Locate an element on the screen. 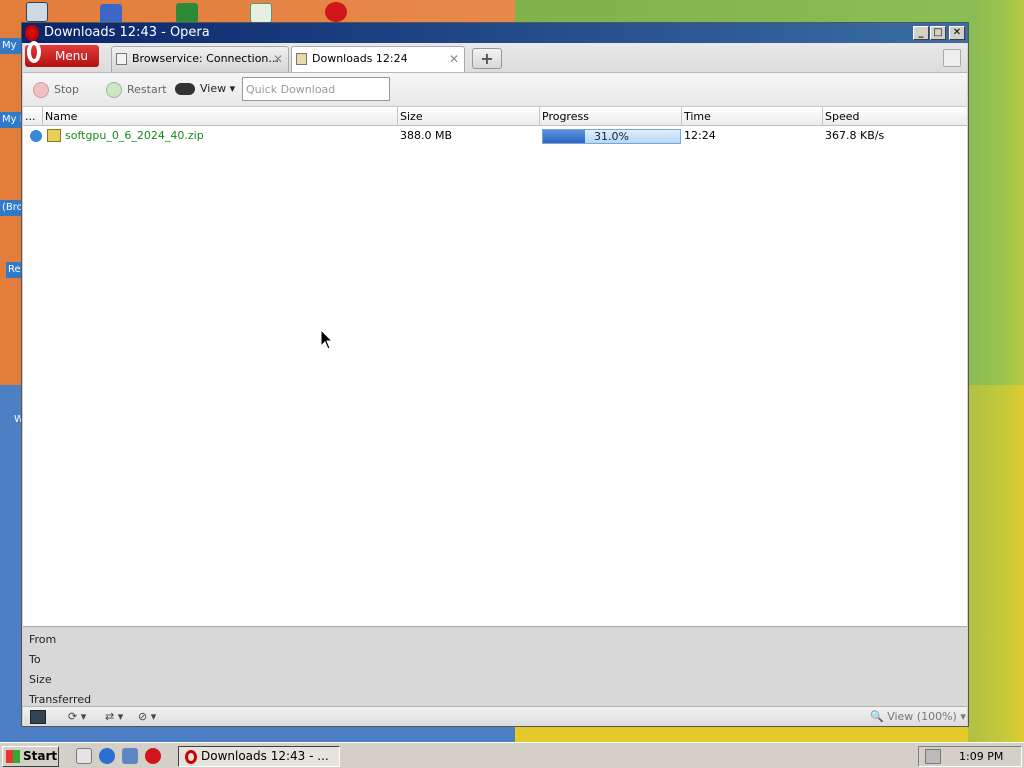 This screenshot has height=768, width=1024. binoculars-icon is located at coordinates (185, 89).